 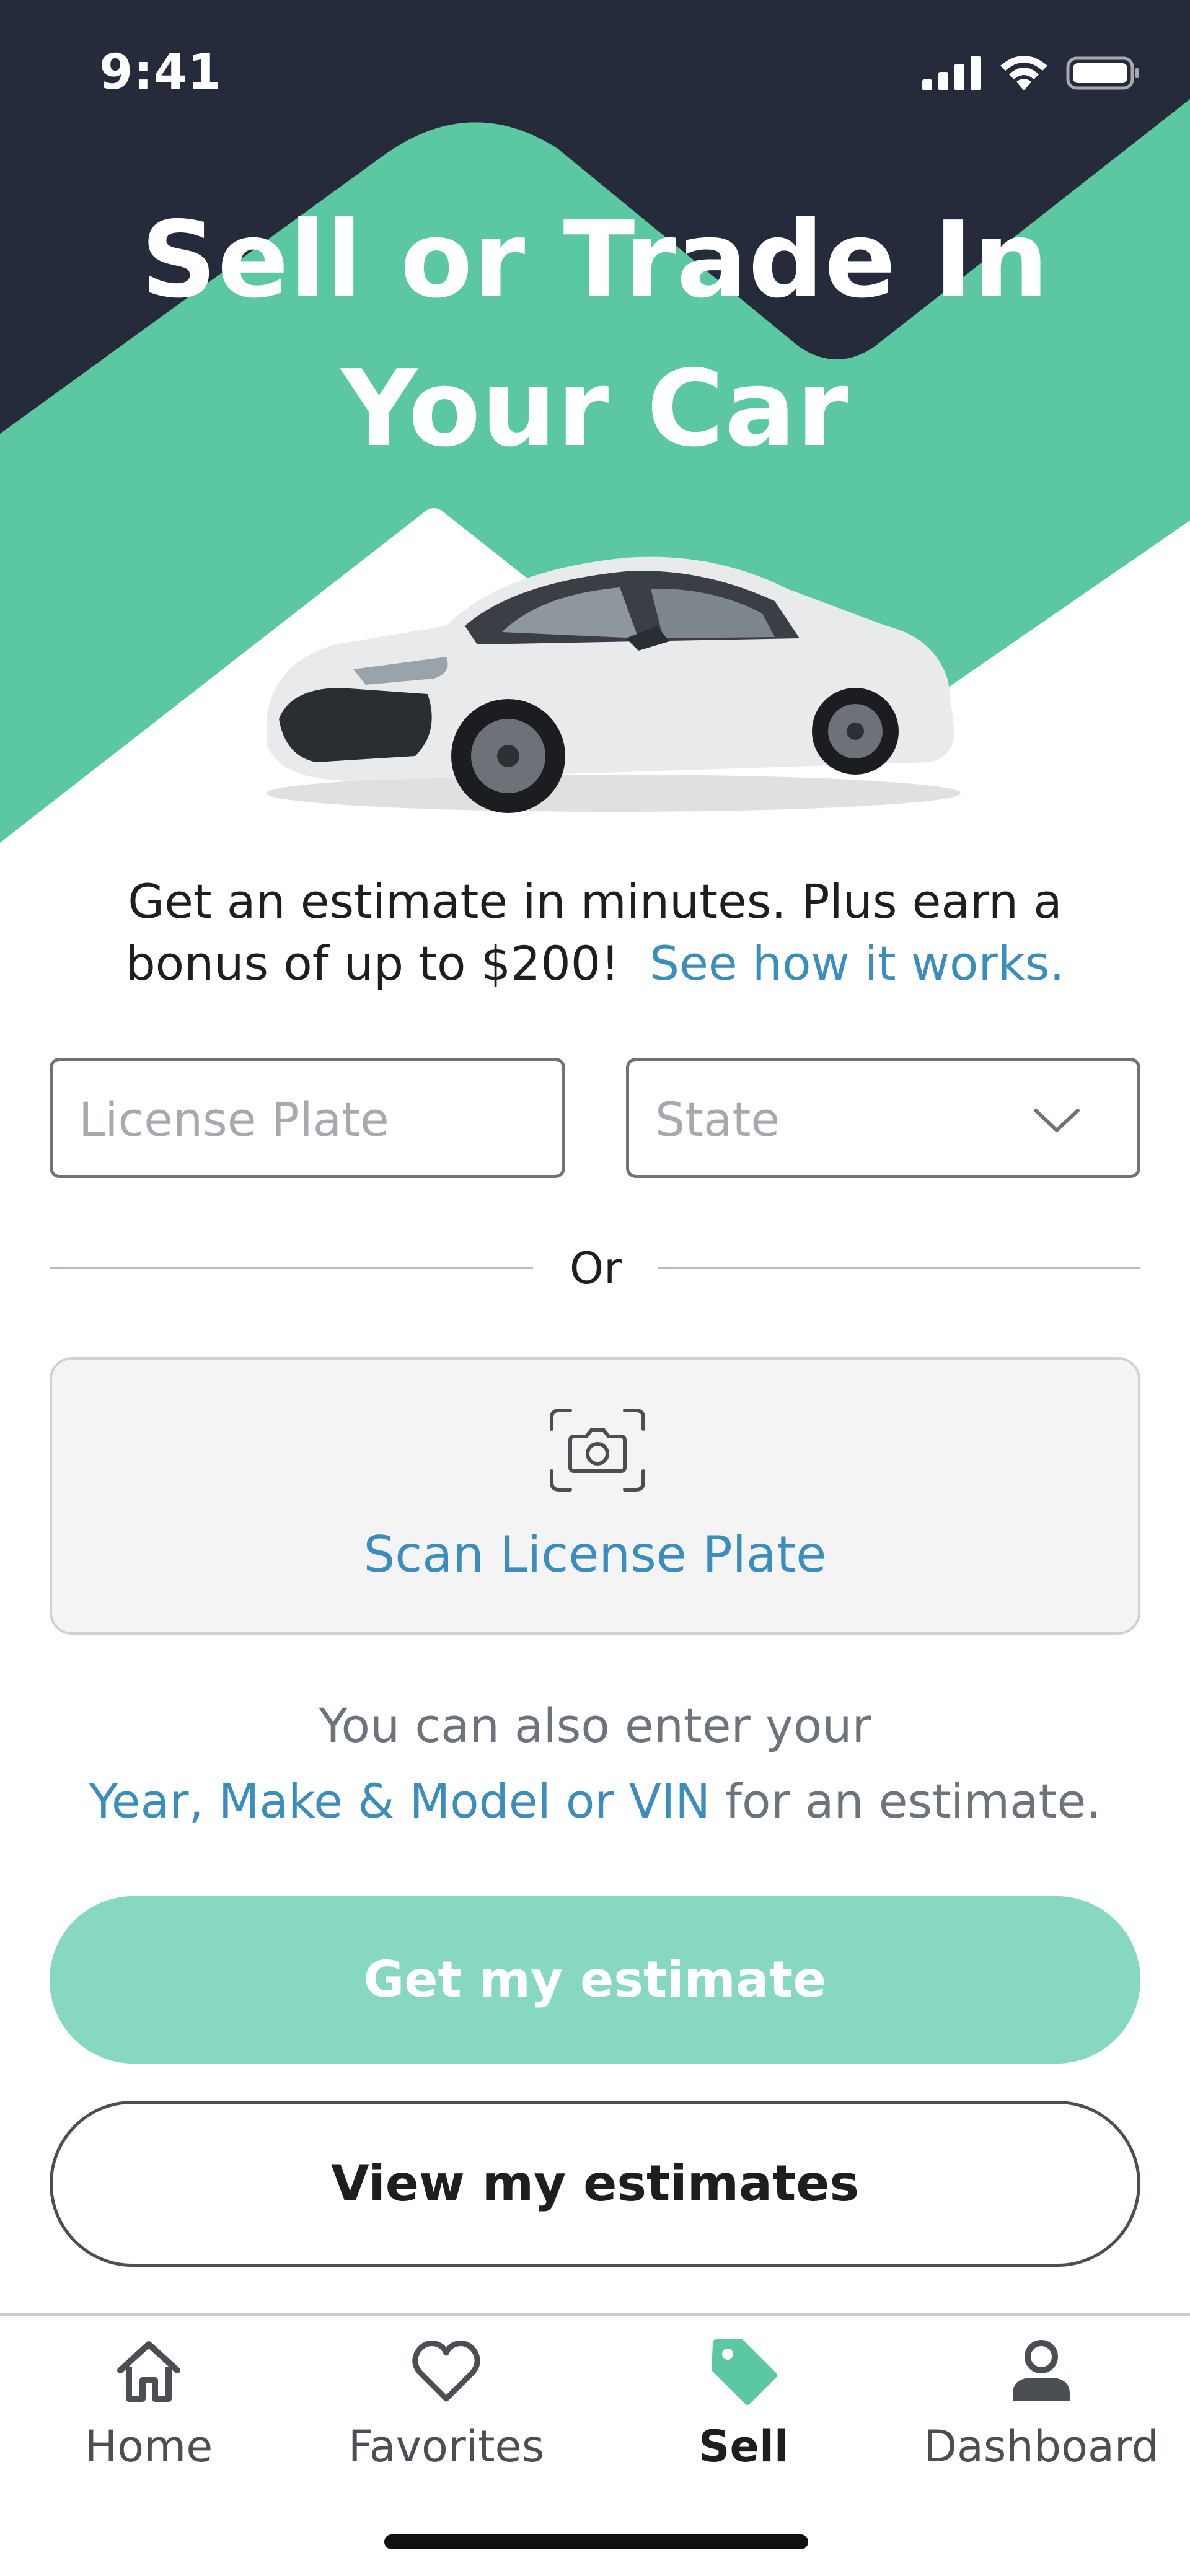 What do you see at coordinates (744, 2447) in the screenshot?
I see `tab-sell-label: Sell` at bounding box center [744, 2447].